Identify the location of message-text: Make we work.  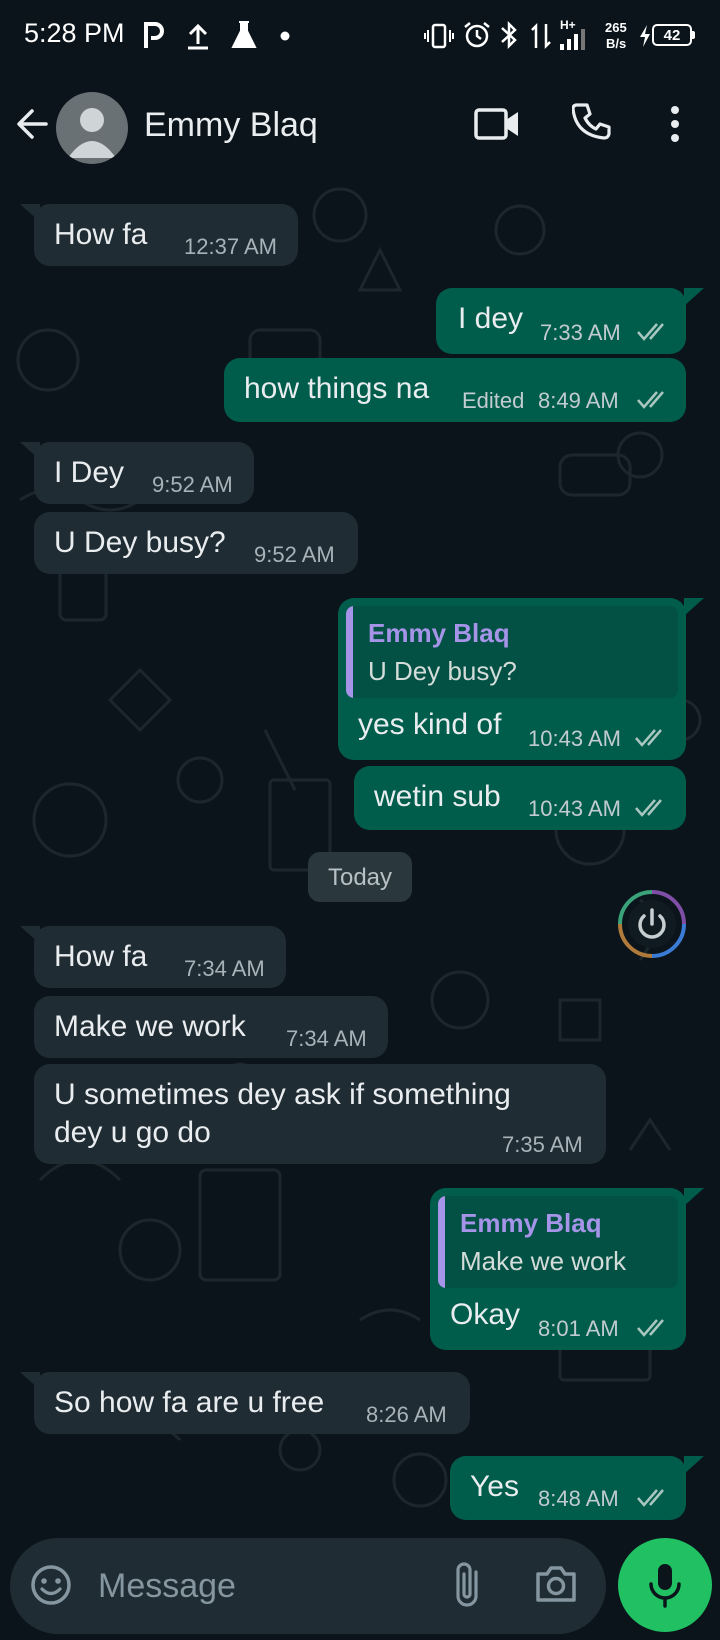
(150, 1026).